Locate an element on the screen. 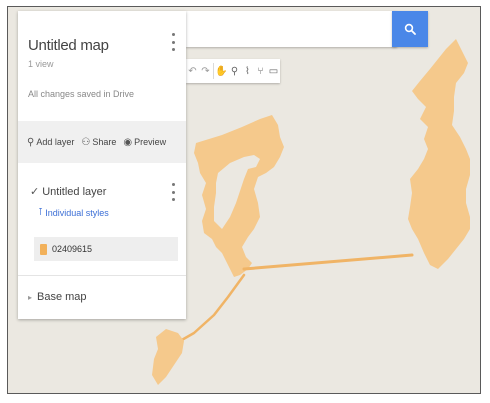  marker-icon: ⚲ is located at coordinates (234, 71).